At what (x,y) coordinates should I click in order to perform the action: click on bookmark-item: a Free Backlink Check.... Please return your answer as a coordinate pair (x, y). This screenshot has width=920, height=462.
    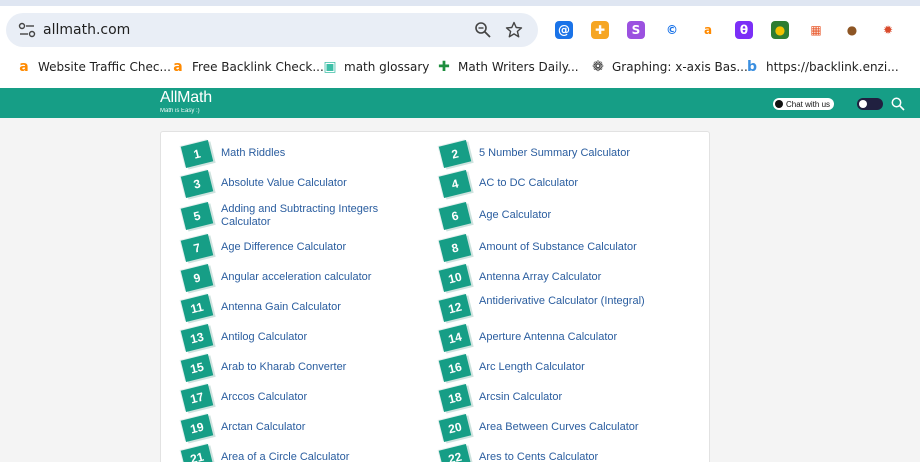
    Looking at the image, I should click on (247, 67).